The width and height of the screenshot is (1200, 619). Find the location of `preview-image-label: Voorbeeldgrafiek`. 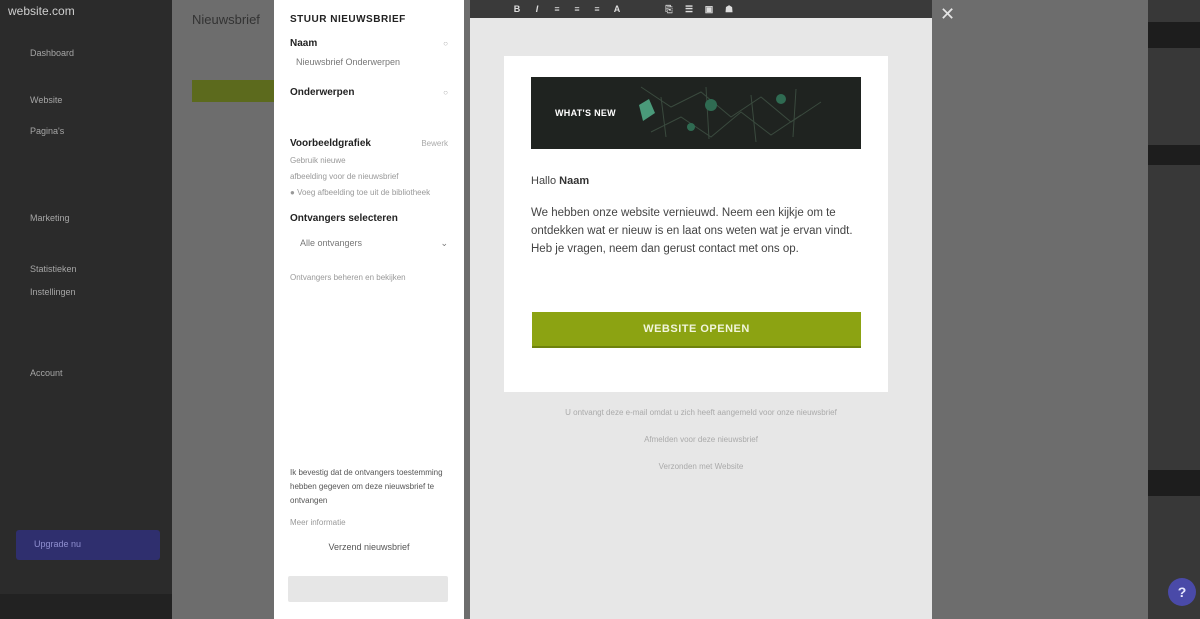

preview-image-label: Voorbeeldgrafiek is located at coordinates (330, 143).